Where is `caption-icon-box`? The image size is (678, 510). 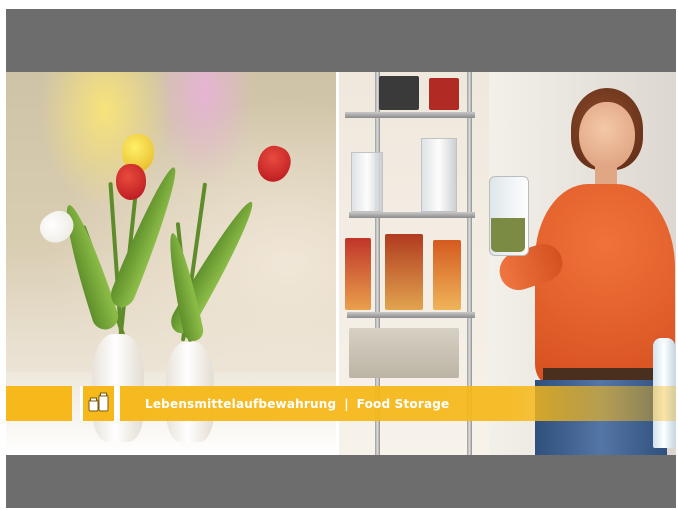
caption-icon-box is located at coordinates (97, 403).